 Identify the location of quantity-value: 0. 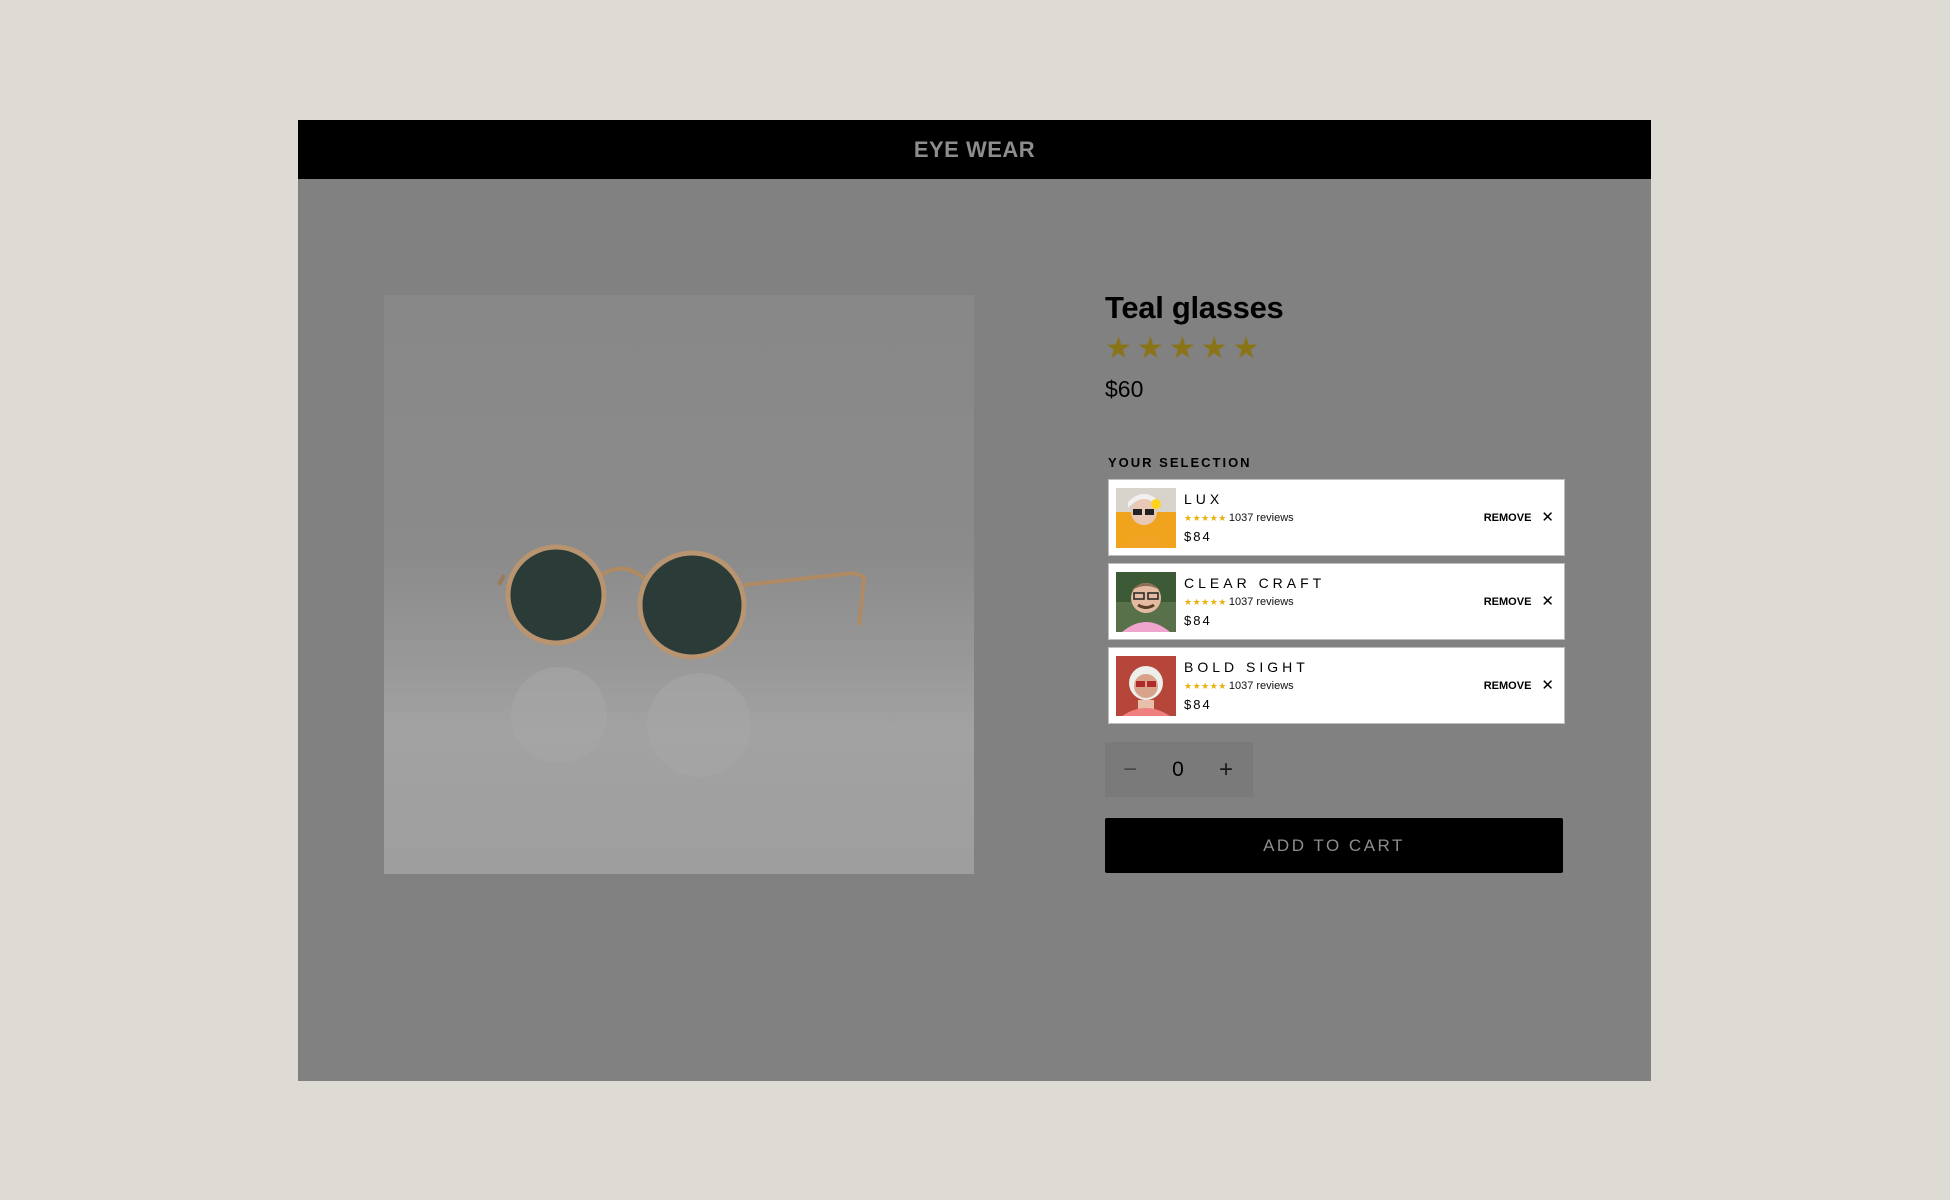
(1178, 769).